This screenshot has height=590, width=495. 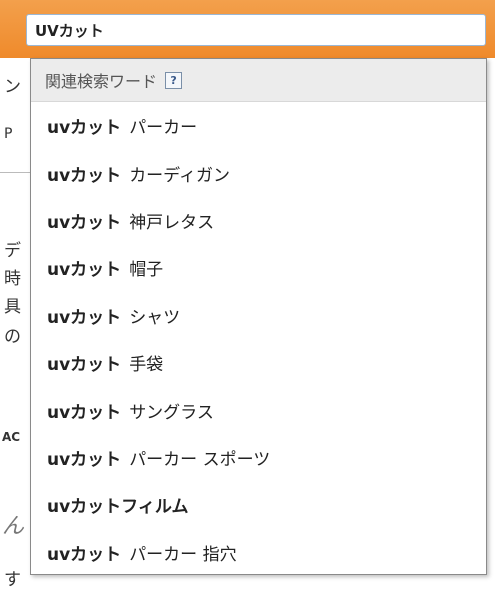 I want to click on suggestion-item: uvカット サングラス, so click(x=258, y=409).